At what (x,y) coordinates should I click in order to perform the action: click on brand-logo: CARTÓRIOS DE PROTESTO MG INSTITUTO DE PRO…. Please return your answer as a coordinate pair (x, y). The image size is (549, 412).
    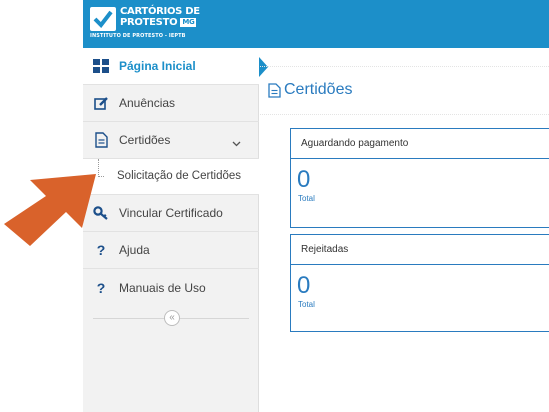
    Looking at the image, I should click on (145, 24).